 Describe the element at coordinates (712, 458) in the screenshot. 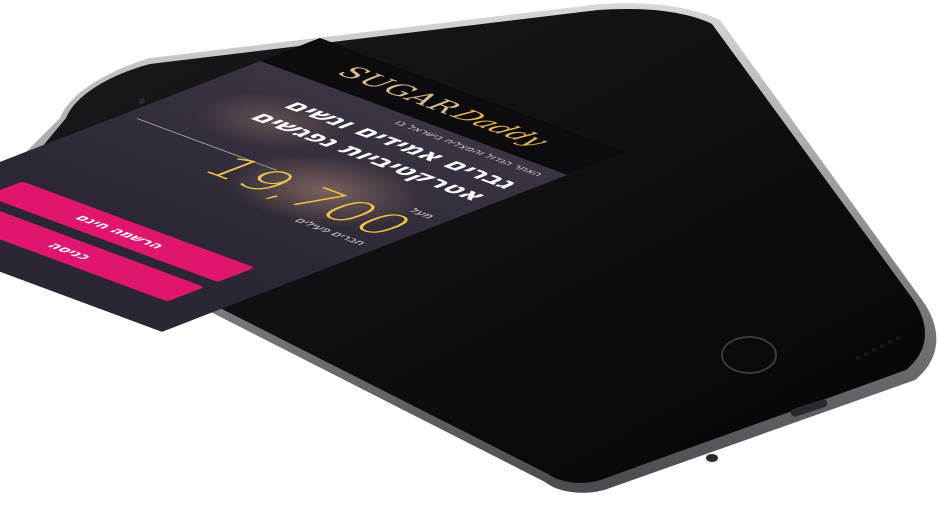

I see `headphone-jack-icon` at that location.